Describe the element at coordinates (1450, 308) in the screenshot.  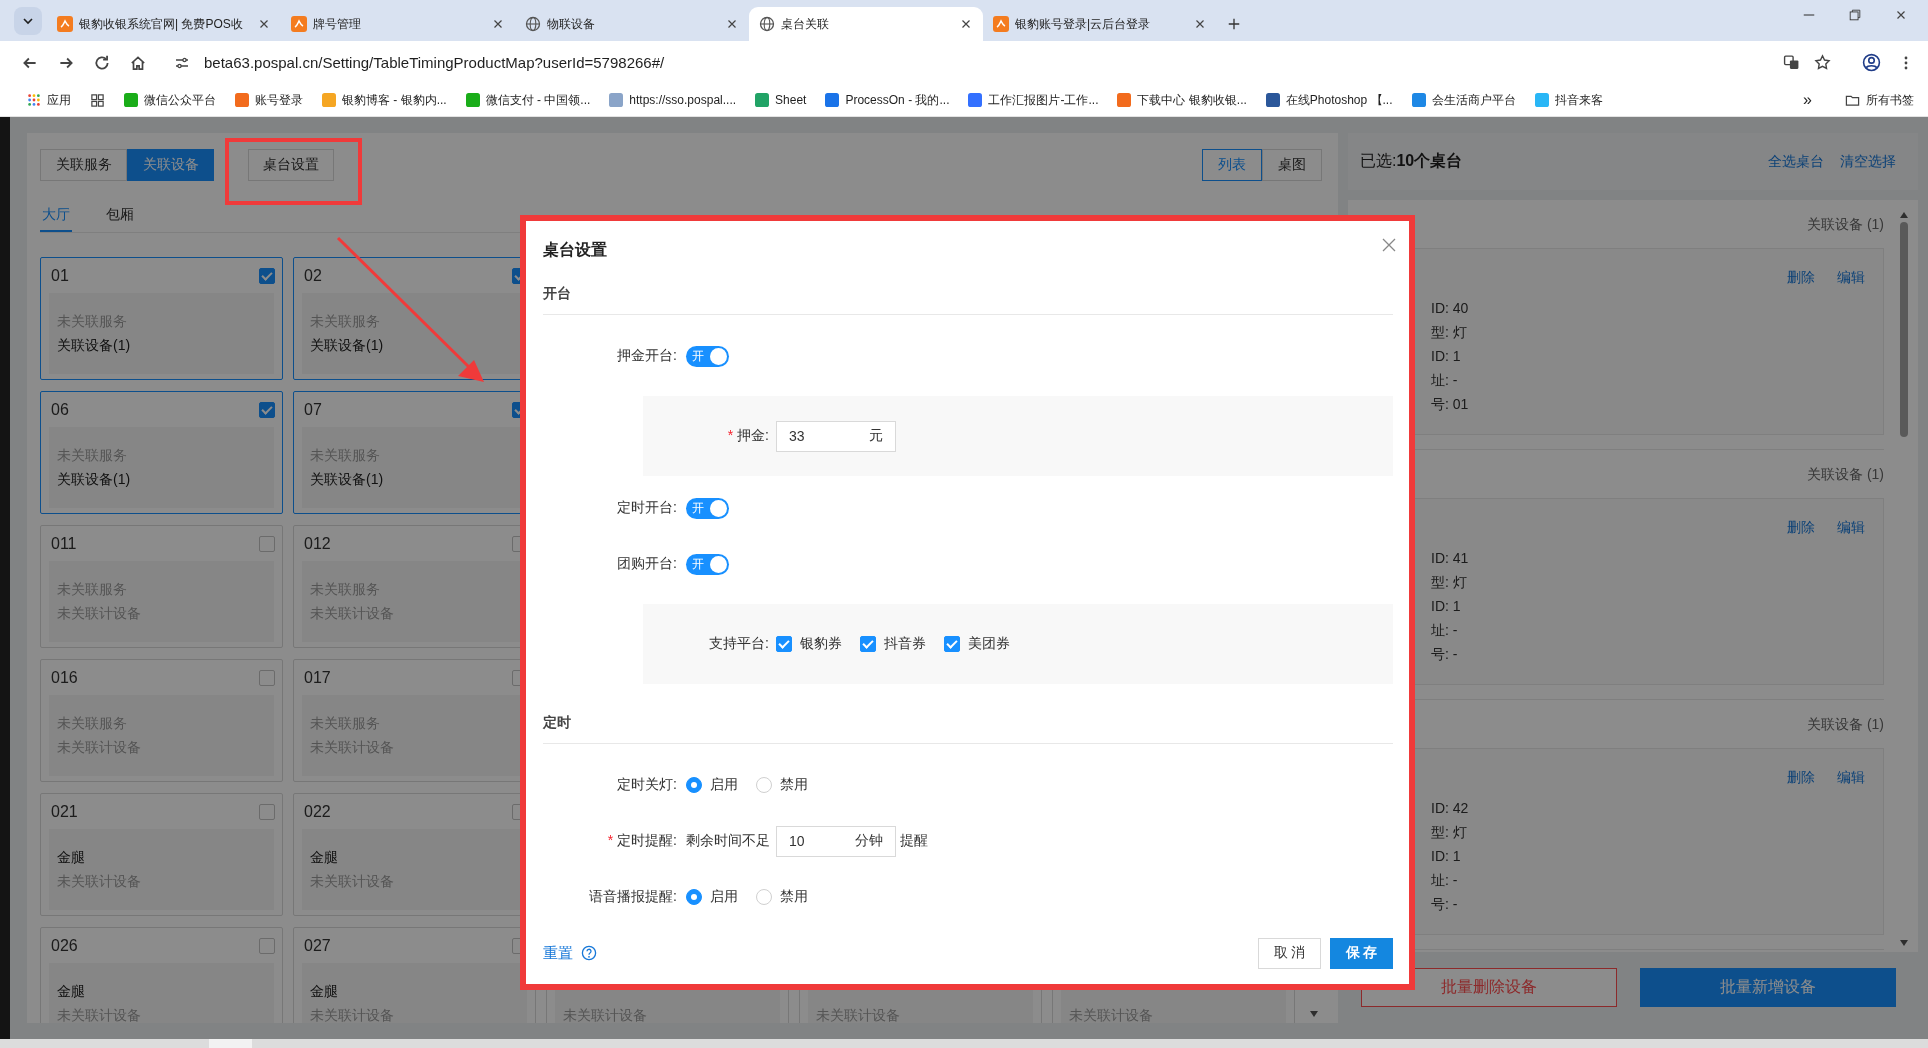
I see `device-detail: ID: 40` at that location.